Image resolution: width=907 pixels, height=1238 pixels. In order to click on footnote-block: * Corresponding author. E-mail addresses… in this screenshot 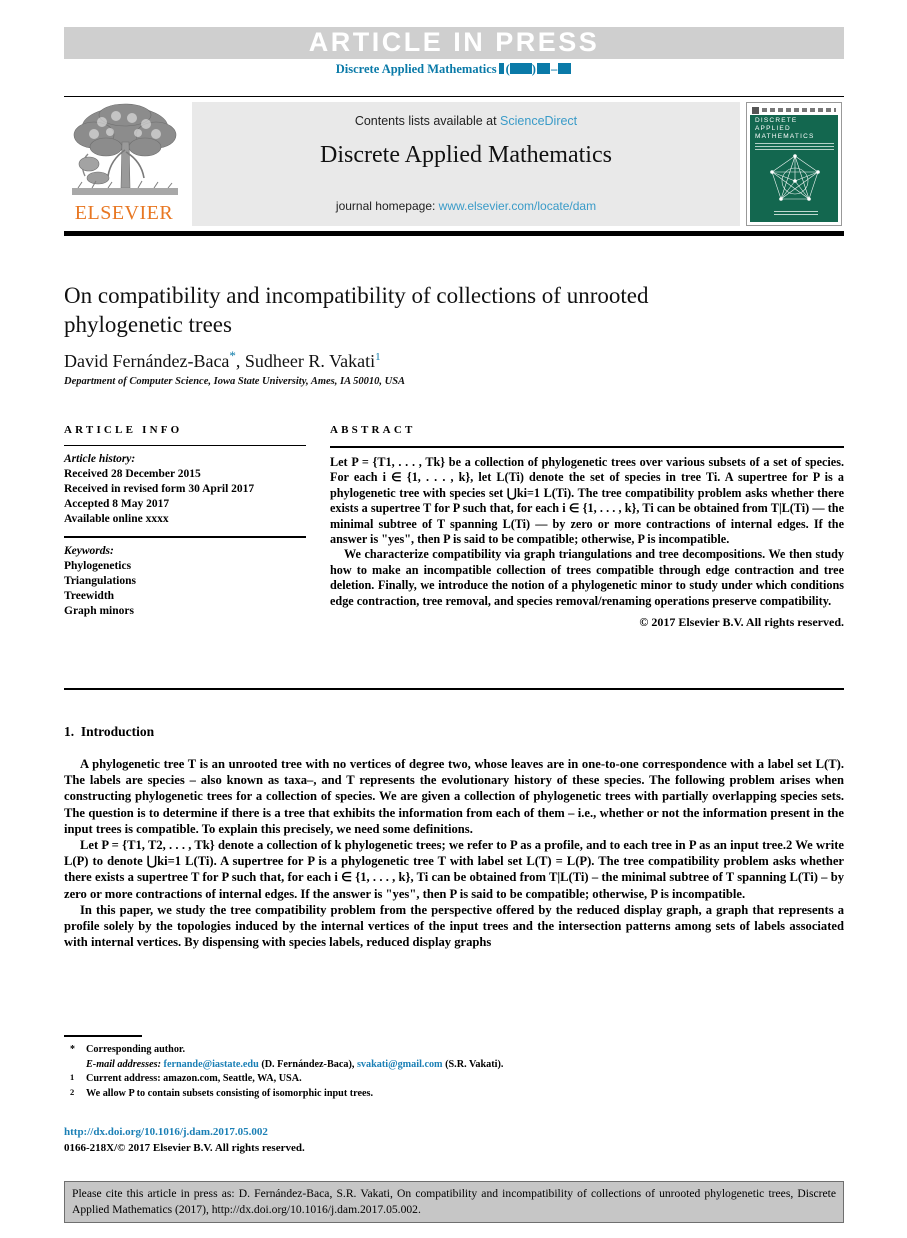, I will do `click(384, 1072)`.